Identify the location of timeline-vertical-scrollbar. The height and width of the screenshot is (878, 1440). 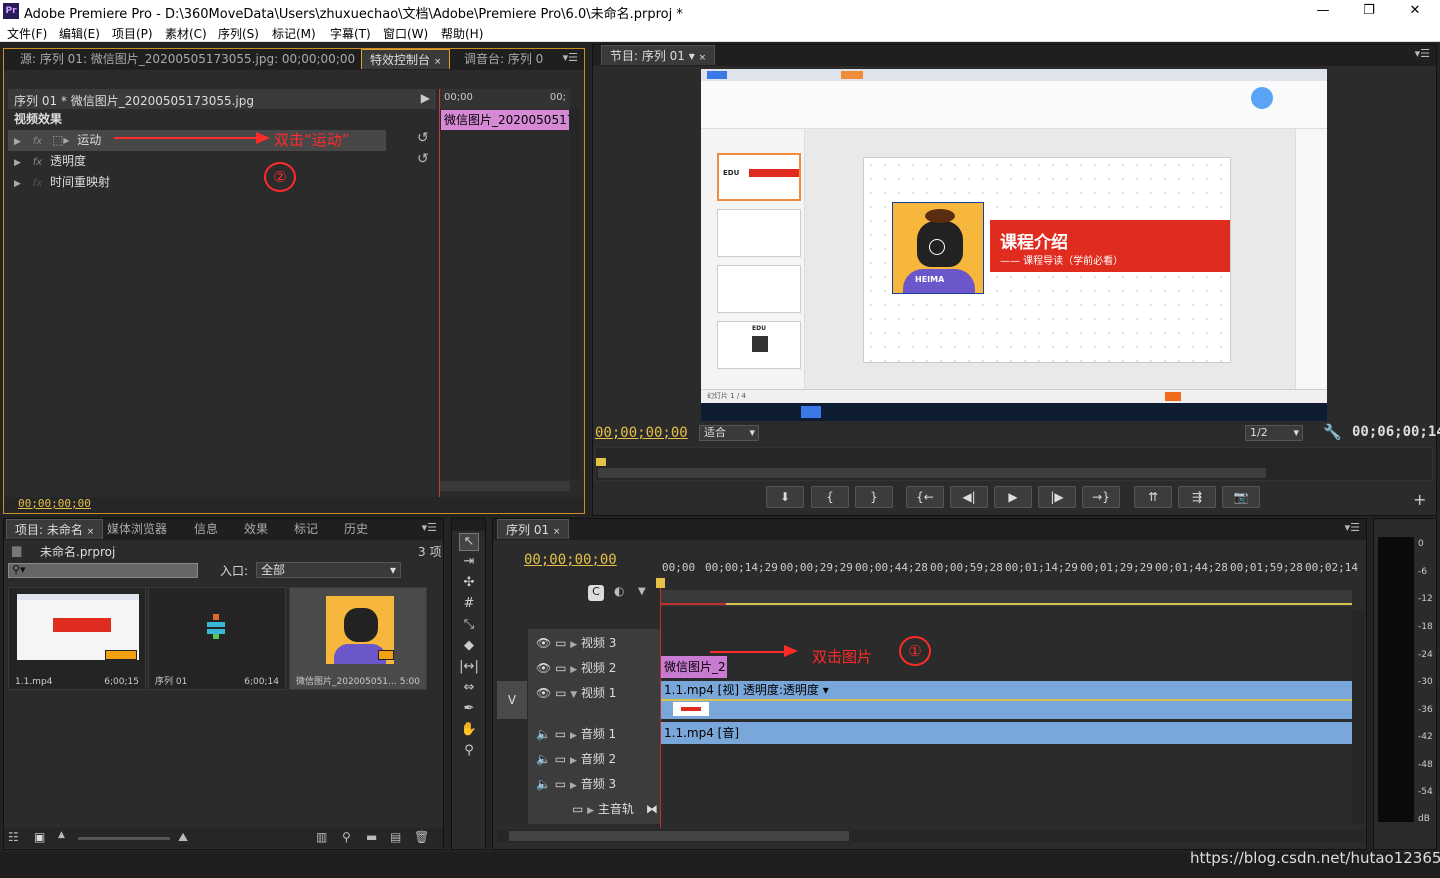
(1358, 717).